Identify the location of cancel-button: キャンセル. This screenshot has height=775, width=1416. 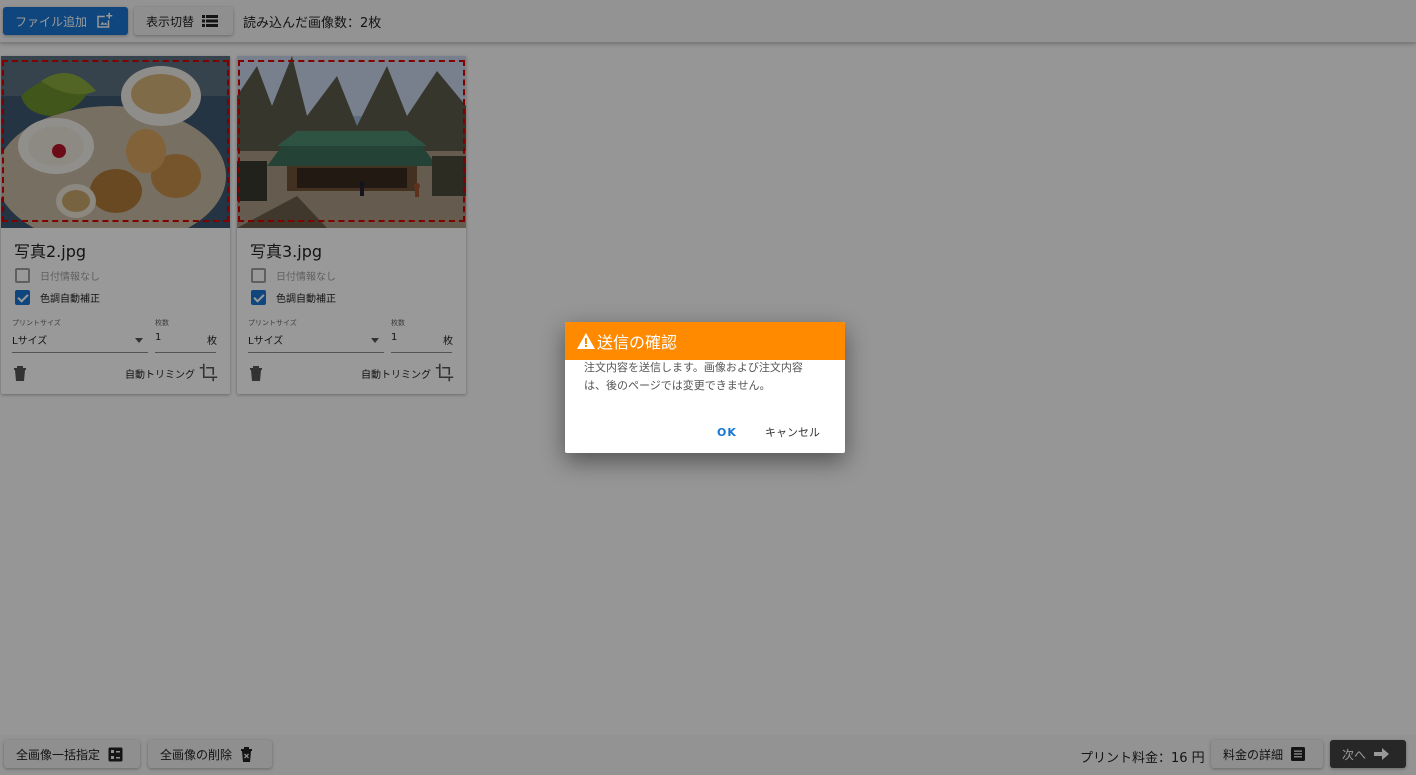
(792, 432).